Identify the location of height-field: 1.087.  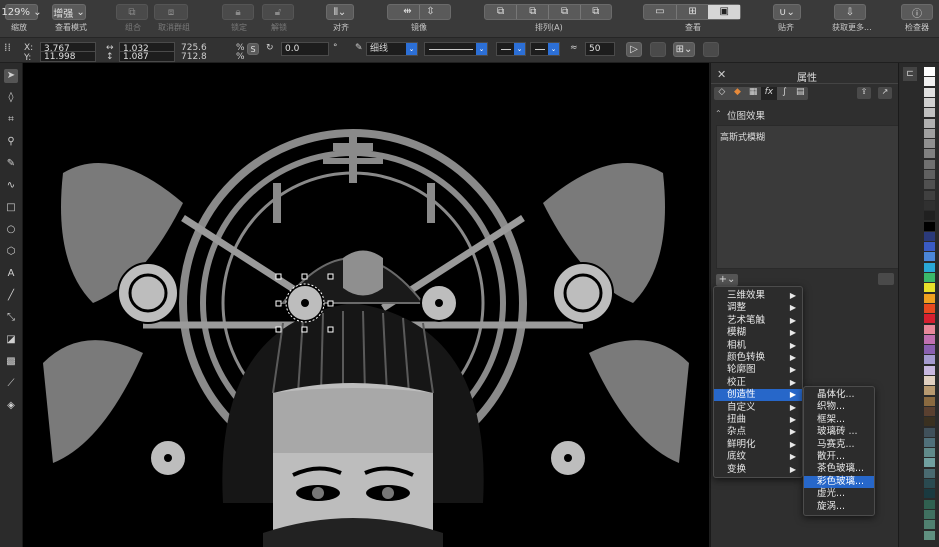
(147, 56).